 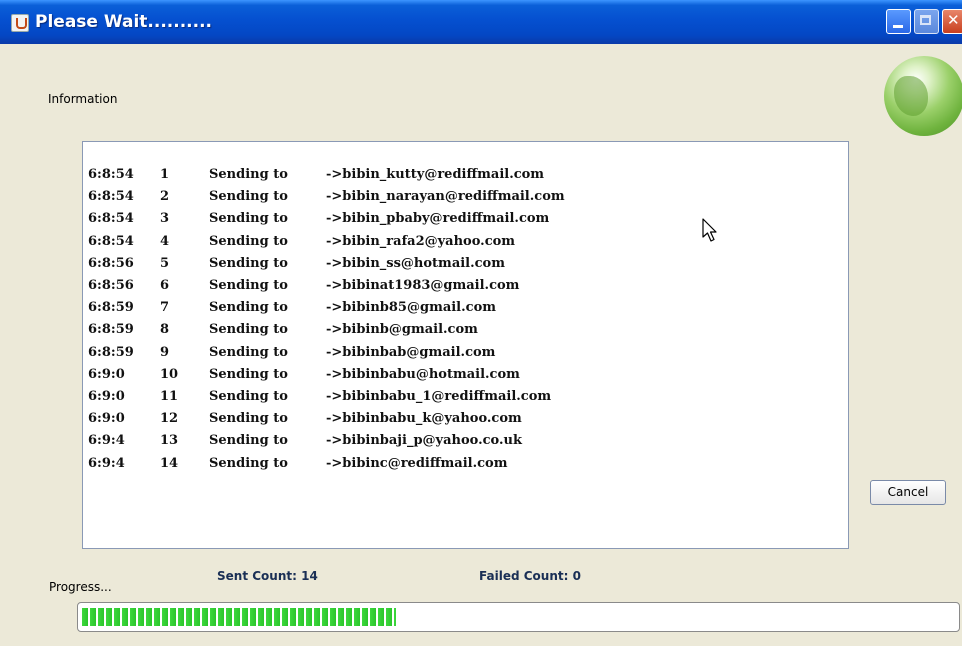 I want to click on log-email: ->bibinbabu@hotmail.com, so click(x=423, y=374).